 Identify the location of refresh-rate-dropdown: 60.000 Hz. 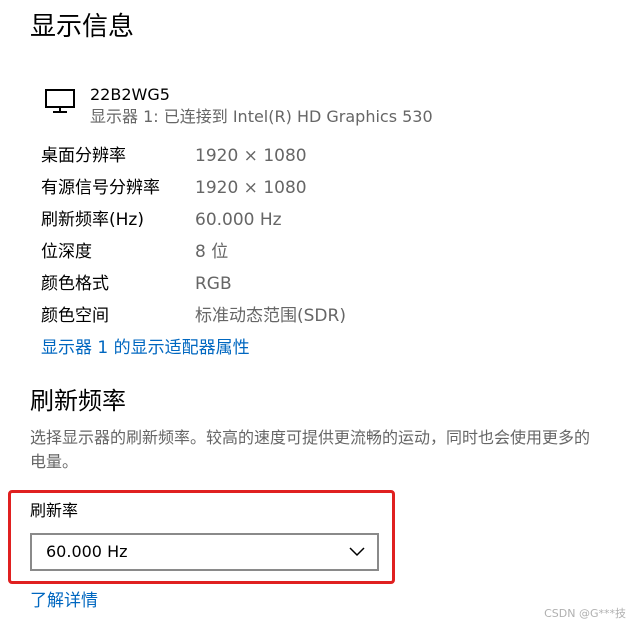
(204, 552).